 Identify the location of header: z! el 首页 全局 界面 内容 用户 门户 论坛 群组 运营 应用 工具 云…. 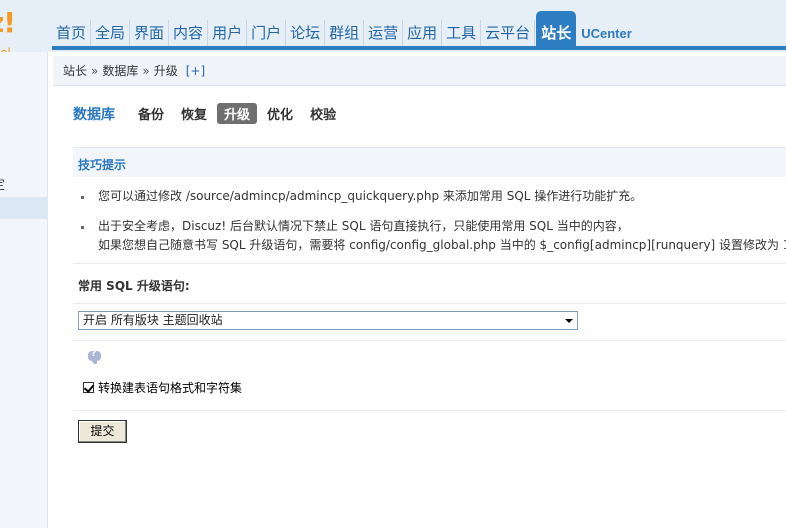
(393, 28).